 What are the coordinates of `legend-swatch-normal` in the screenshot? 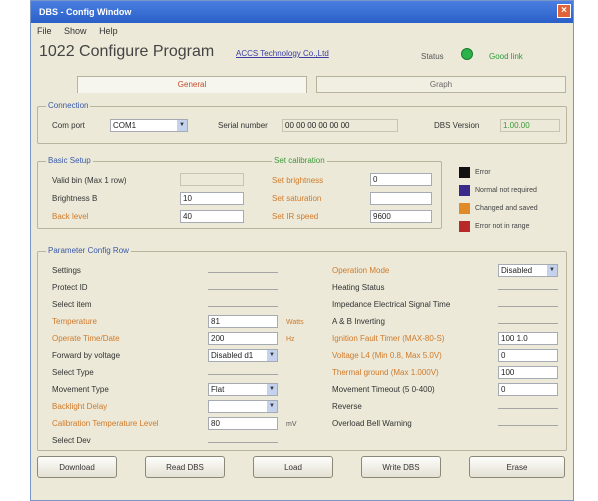 It's located at (464, 190).